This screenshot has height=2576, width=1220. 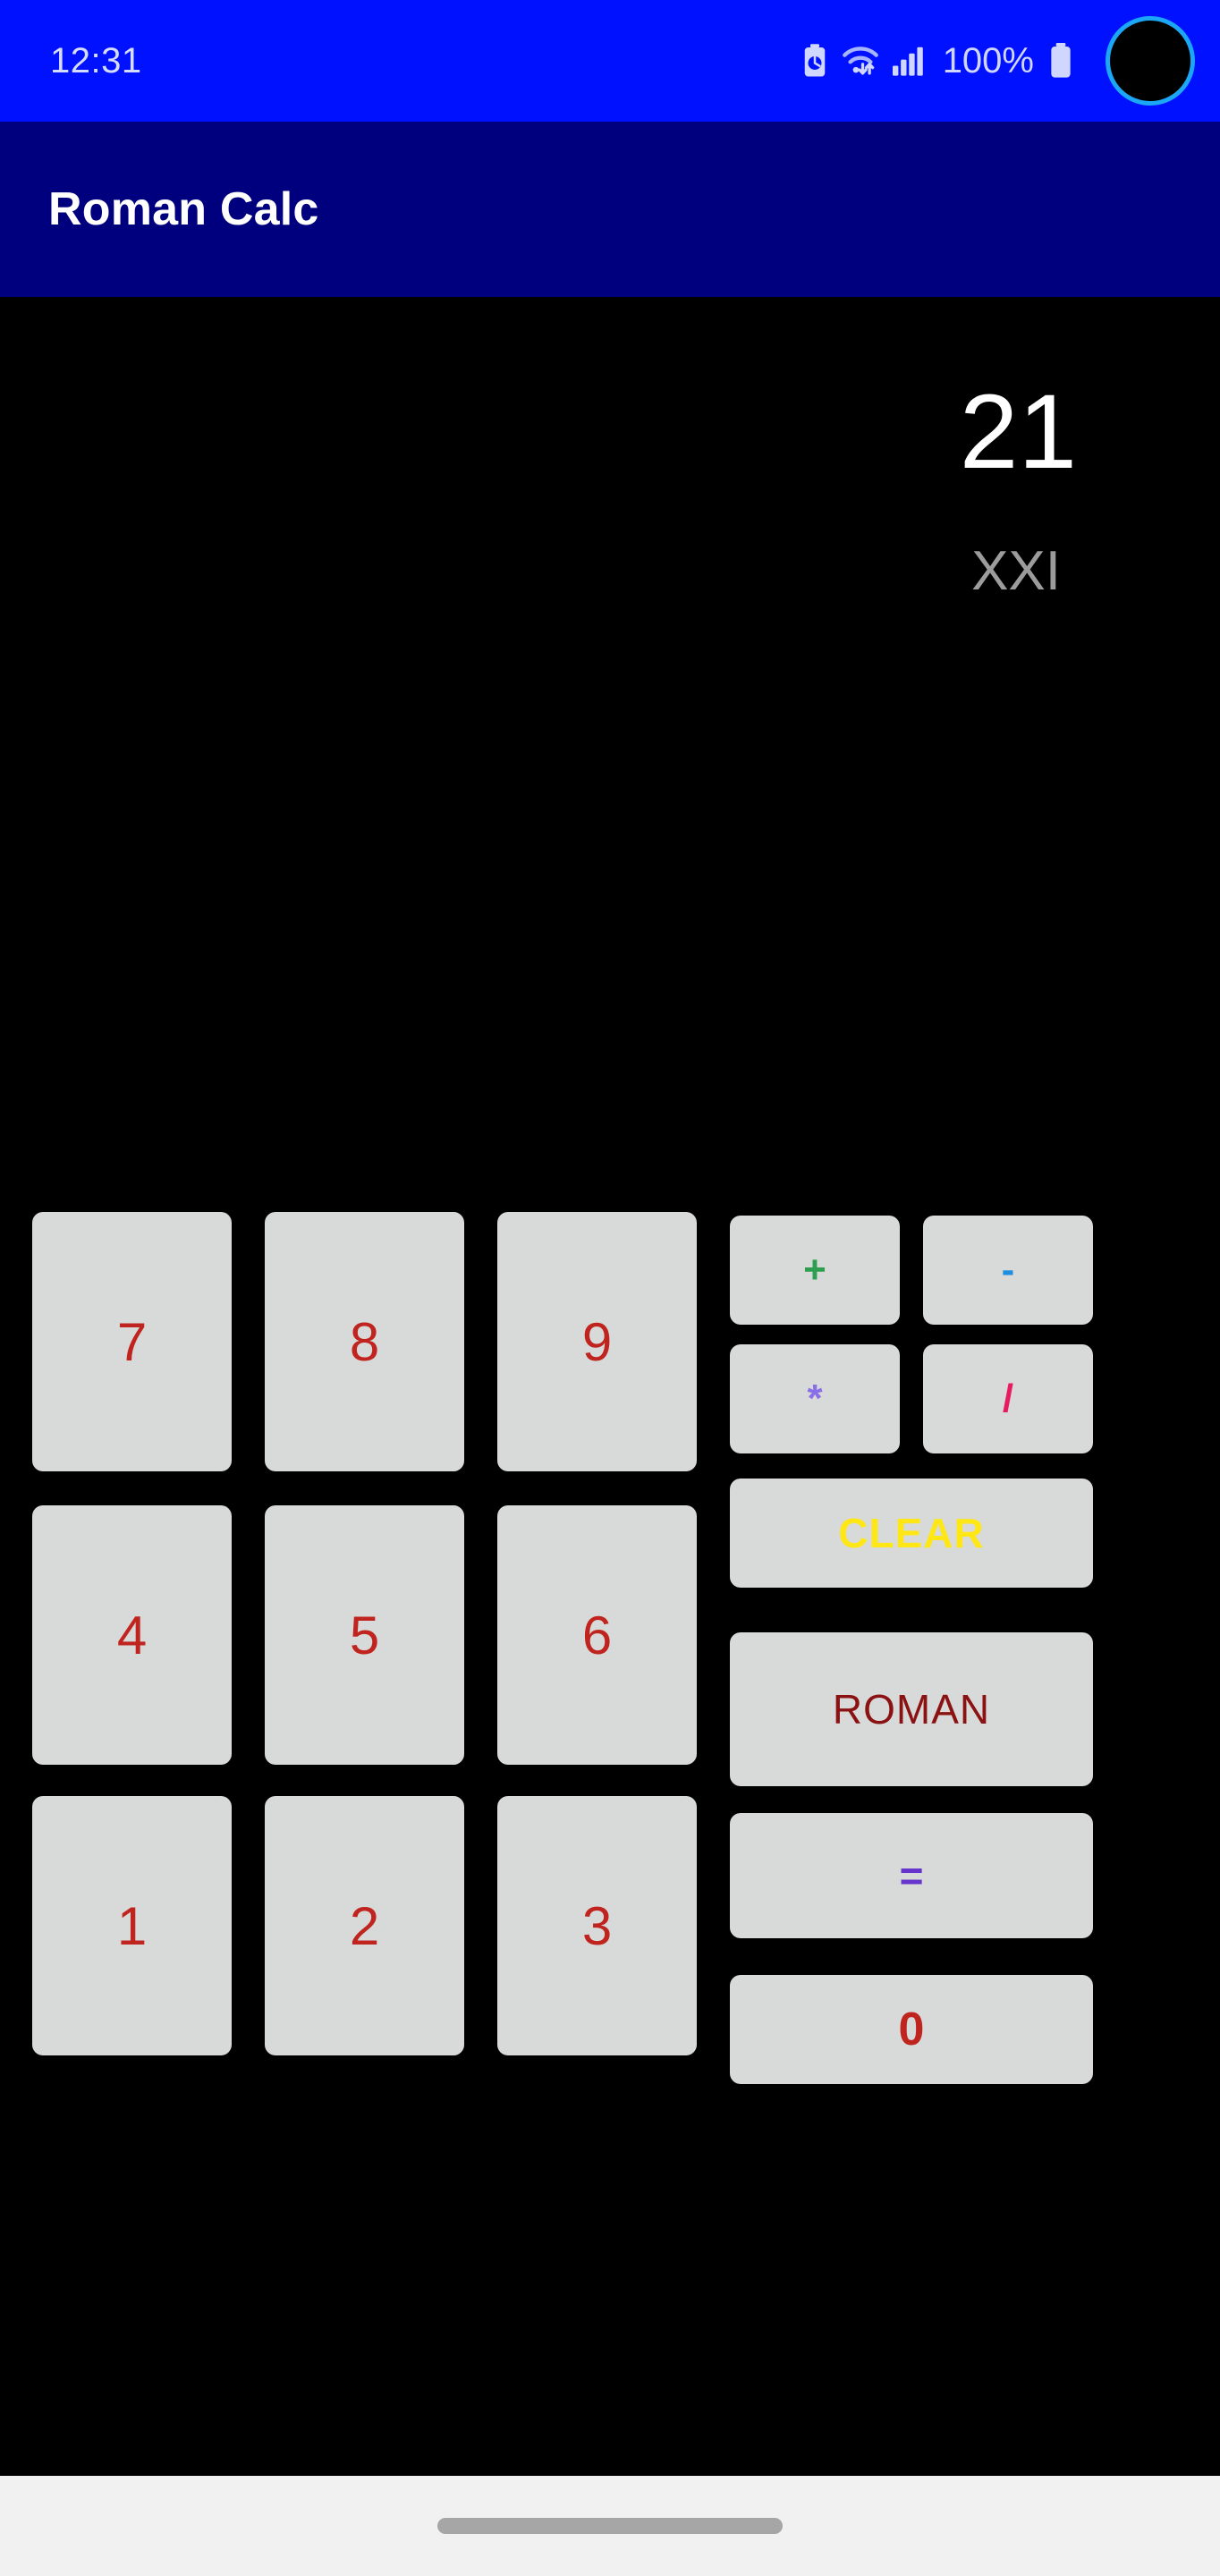 I want to click on battery-percentage-label: 100%, so click(x=988, y=60).